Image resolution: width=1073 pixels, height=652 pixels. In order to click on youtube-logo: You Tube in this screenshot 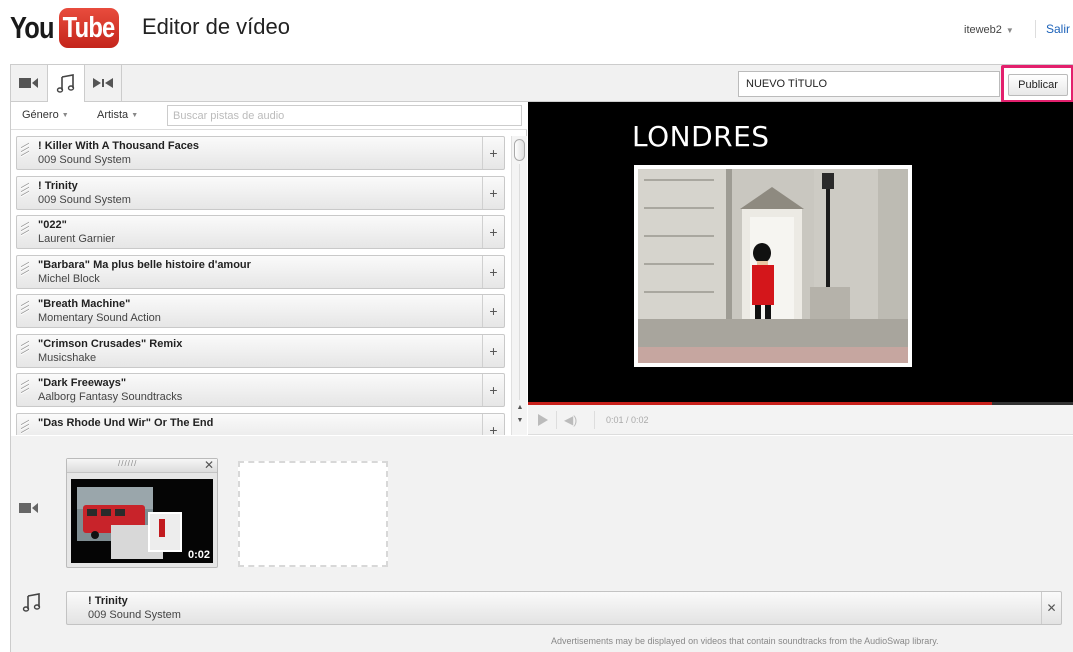, I will do `click(64, 28)`.